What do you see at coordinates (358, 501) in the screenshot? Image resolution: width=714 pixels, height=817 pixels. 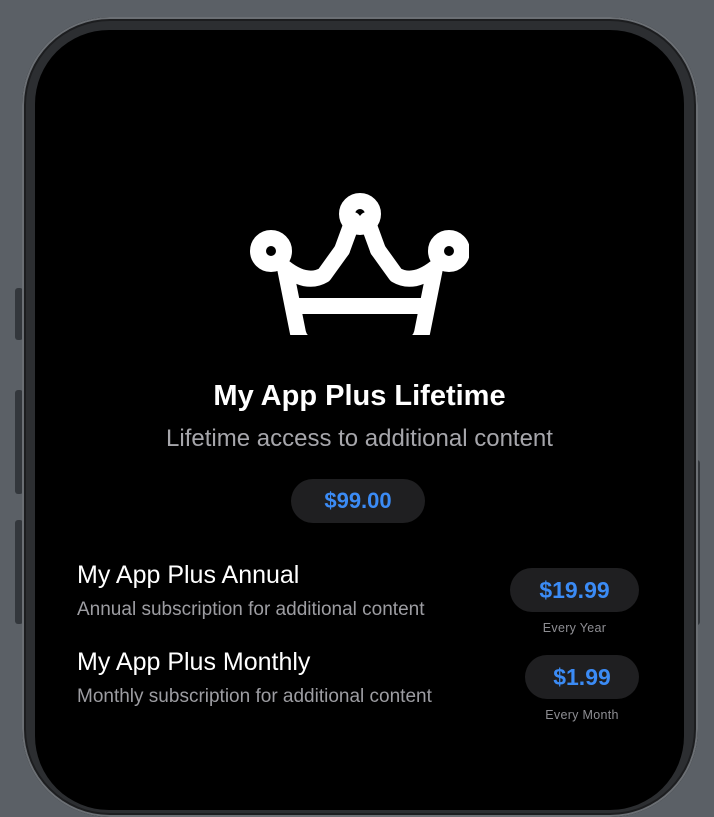 I see `lifetime-price-button: $99.00` at bounding box center [358, 501].